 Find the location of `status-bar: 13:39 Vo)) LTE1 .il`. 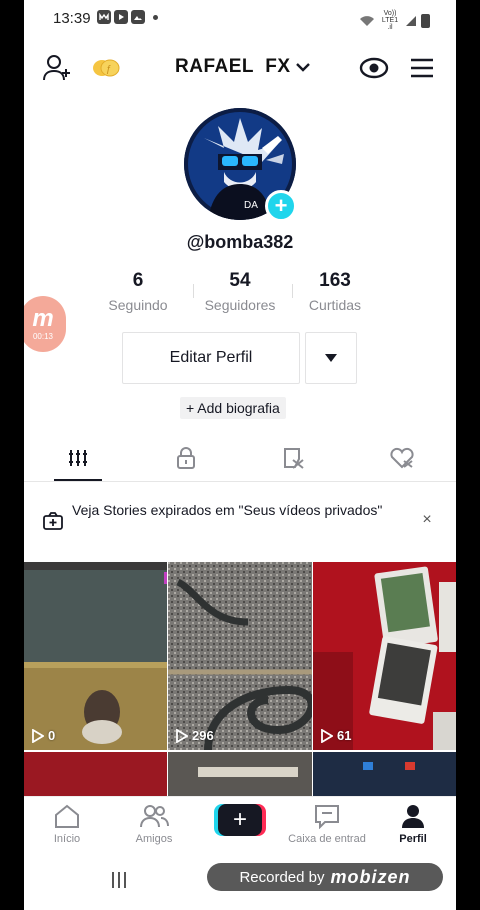

status-bar: 13:39 Vo)) LTE1 .il is located at coordinates (240, 18).